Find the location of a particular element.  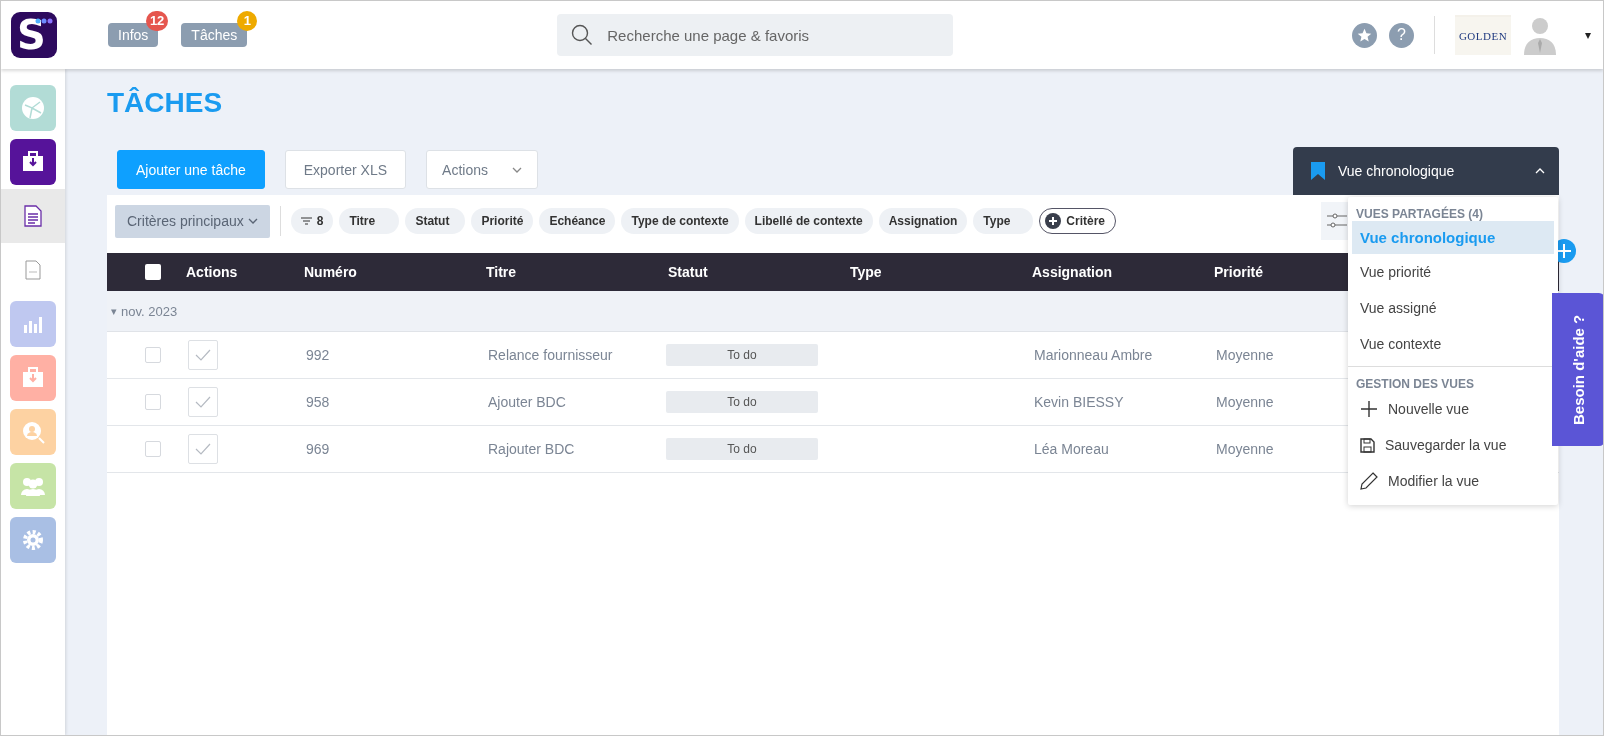

search-bar: Recherche une page & favoris is located at coordinates (755, 35).